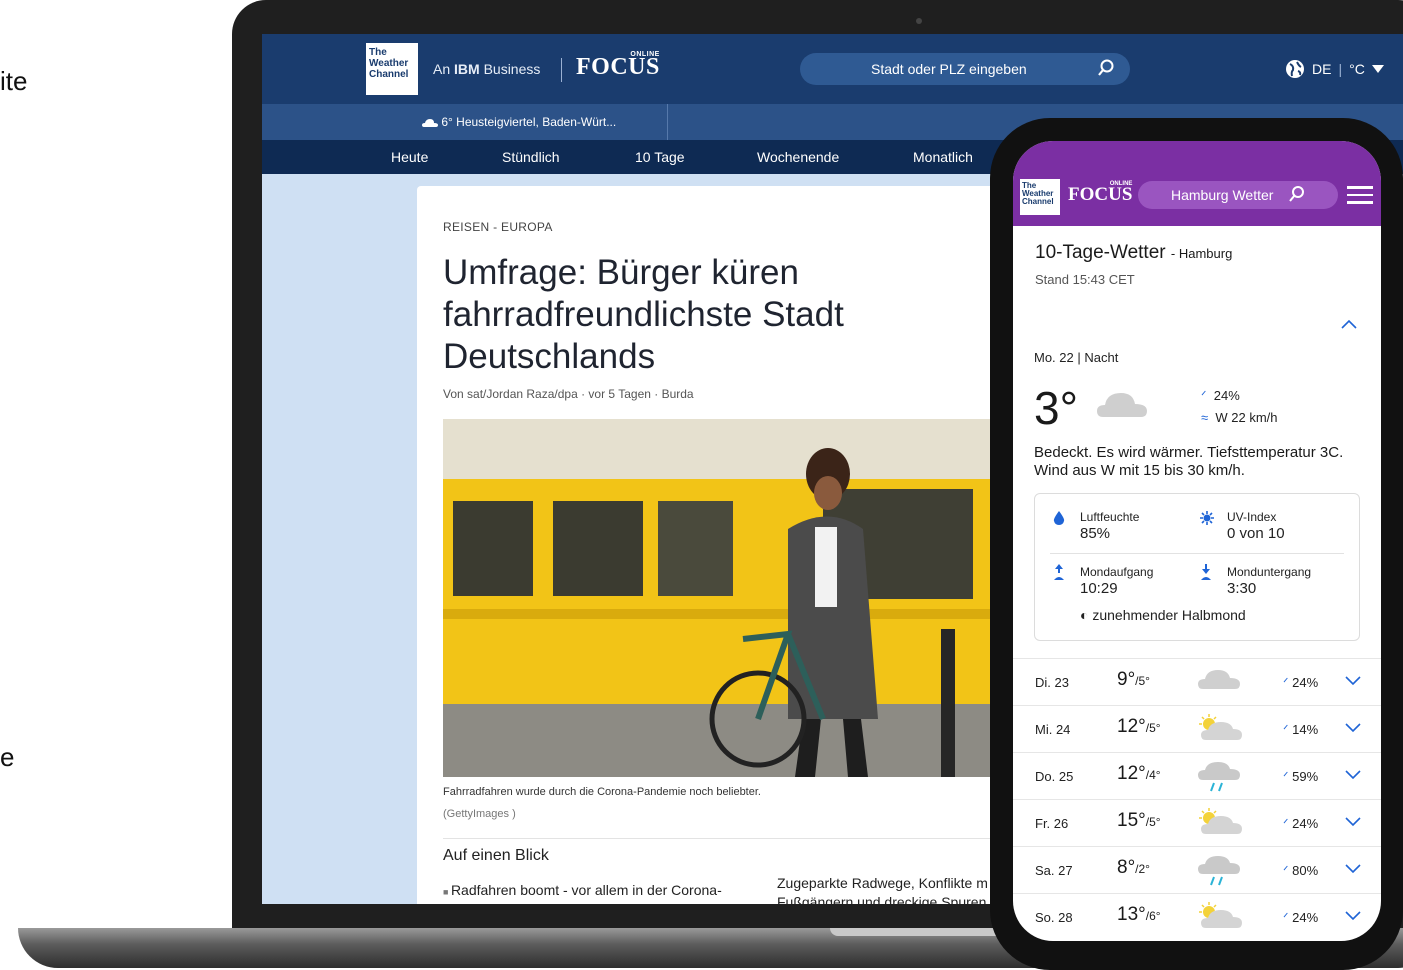  I want to click on cyclist-tram-image, so click(723, 598).